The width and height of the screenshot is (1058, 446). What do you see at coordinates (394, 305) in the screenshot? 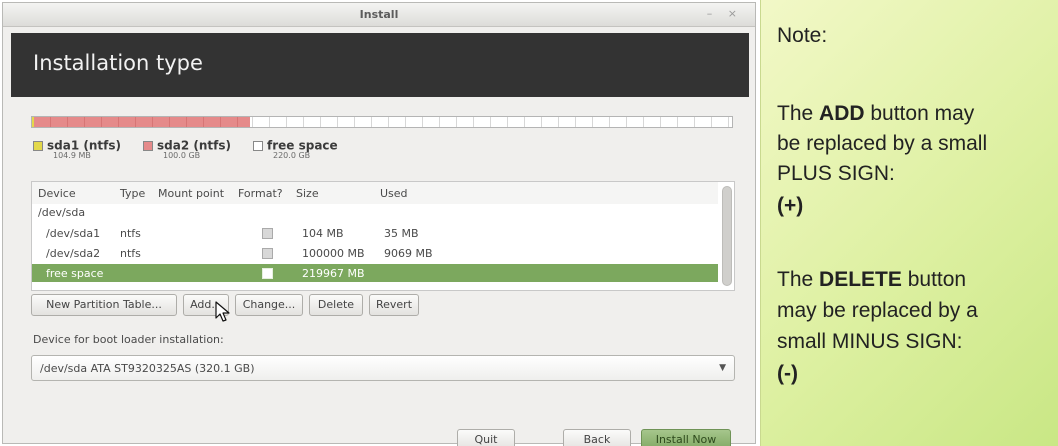
I see `revert-button: Revert` at bounding box center [394, 305].